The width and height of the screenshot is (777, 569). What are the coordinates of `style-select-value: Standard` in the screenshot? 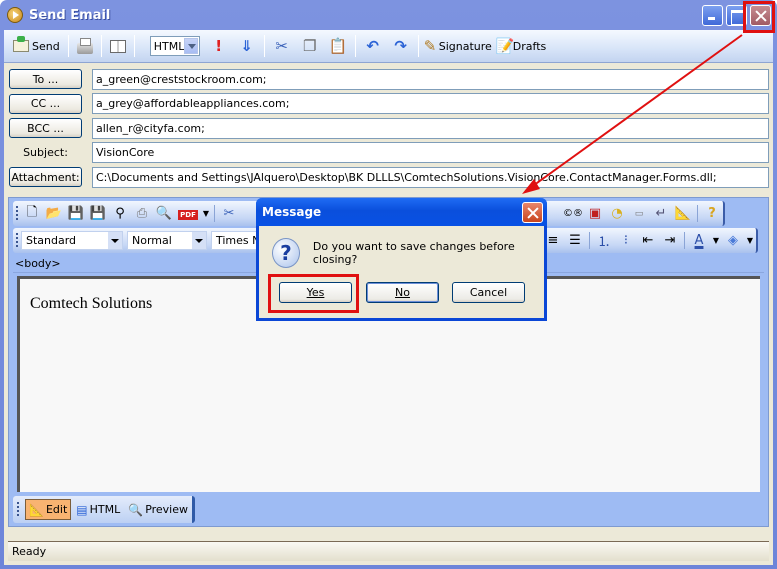 It's located at (51, 240).